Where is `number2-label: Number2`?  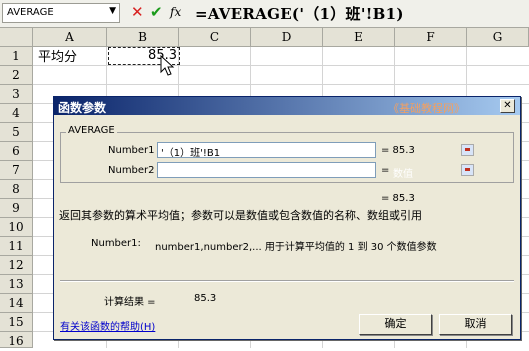 number2-label: Number2 is located at coordinates (131, 170).